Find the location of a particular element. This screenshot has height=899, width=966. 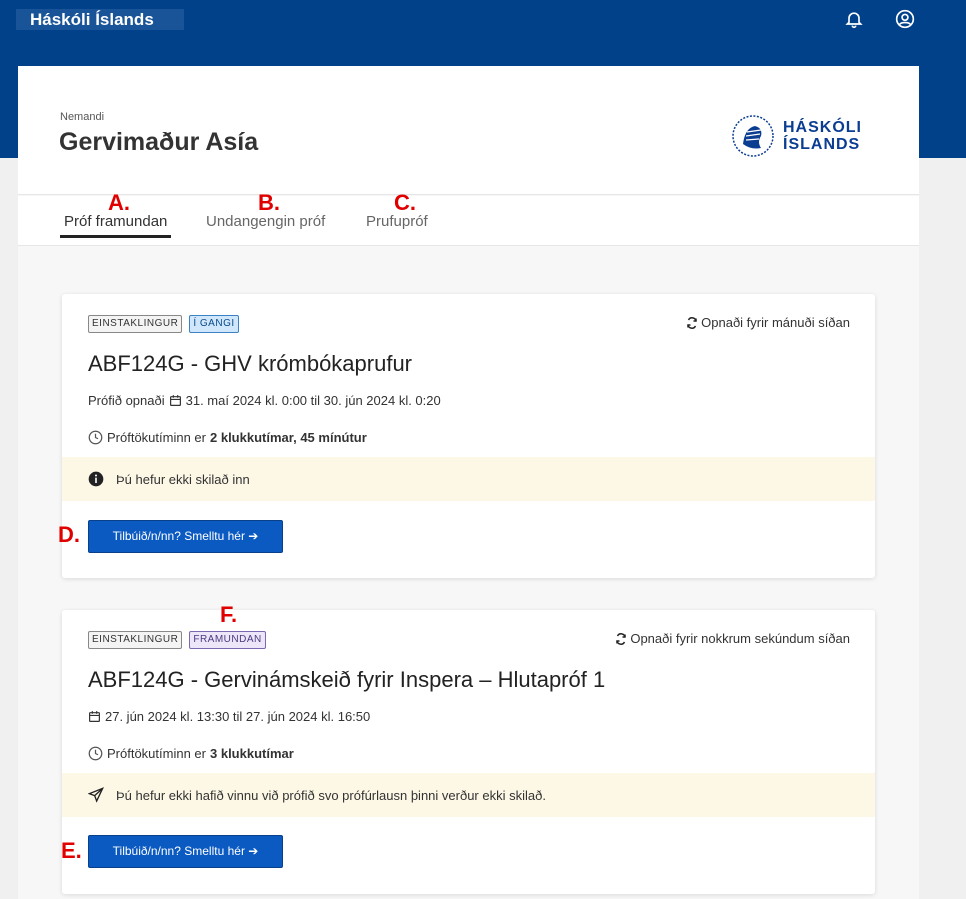

brand-title: Háskóli Íslands is located at coordinates (100, 19).